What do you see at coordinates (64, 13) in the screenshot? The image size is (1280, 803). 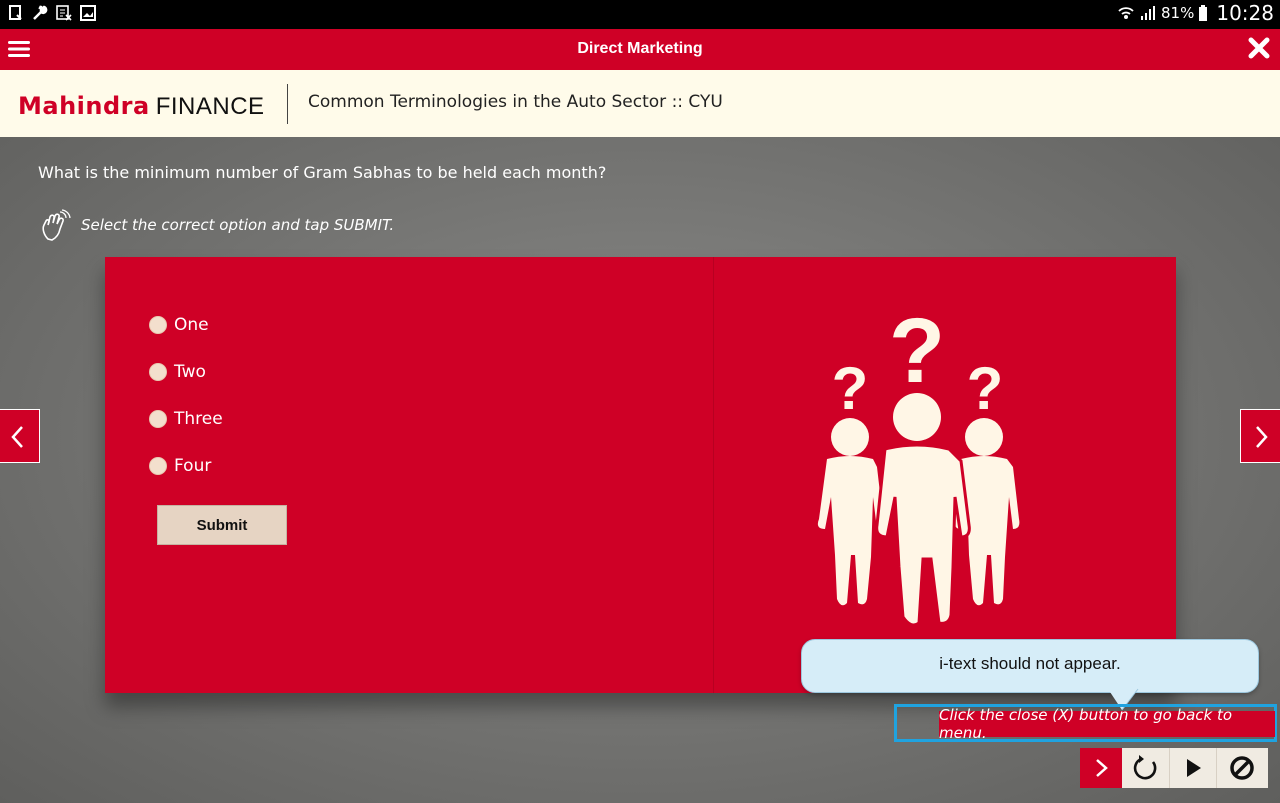 I see `excel-icon` at bounding box center [64, 13].